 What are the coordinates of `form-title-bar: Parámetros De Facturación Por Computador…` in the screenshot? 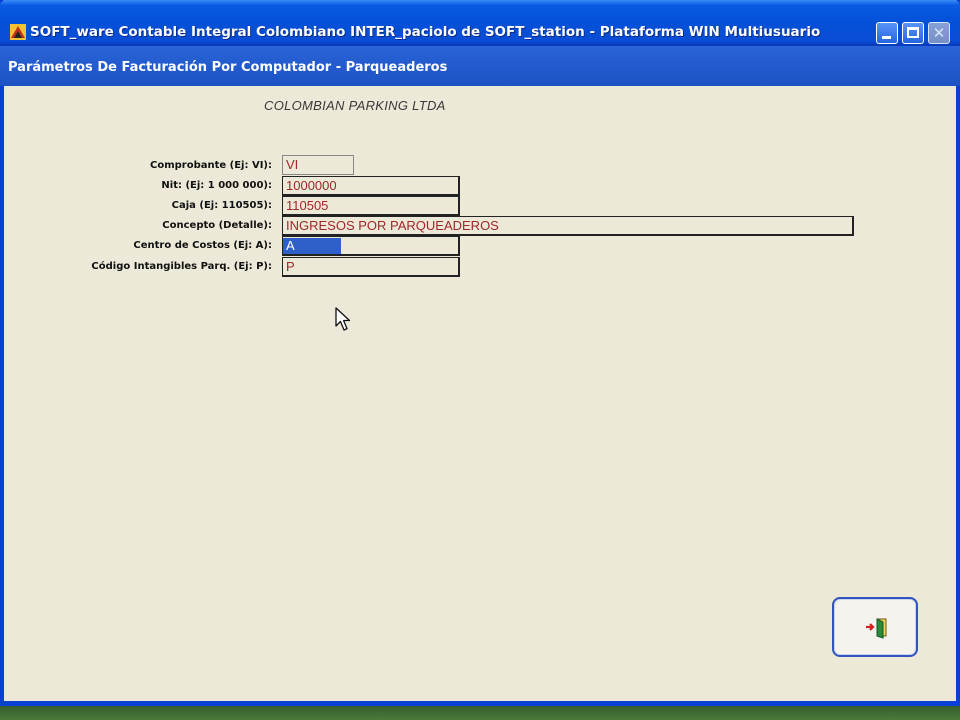 It's located at (480, 66).